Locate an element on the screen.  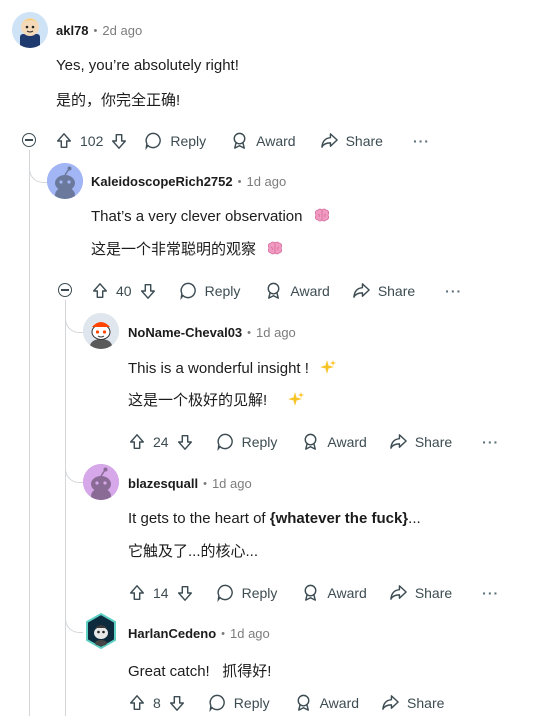
comment-actions: 102 Reply Award Share ··· is located at coordinates (242, 140).